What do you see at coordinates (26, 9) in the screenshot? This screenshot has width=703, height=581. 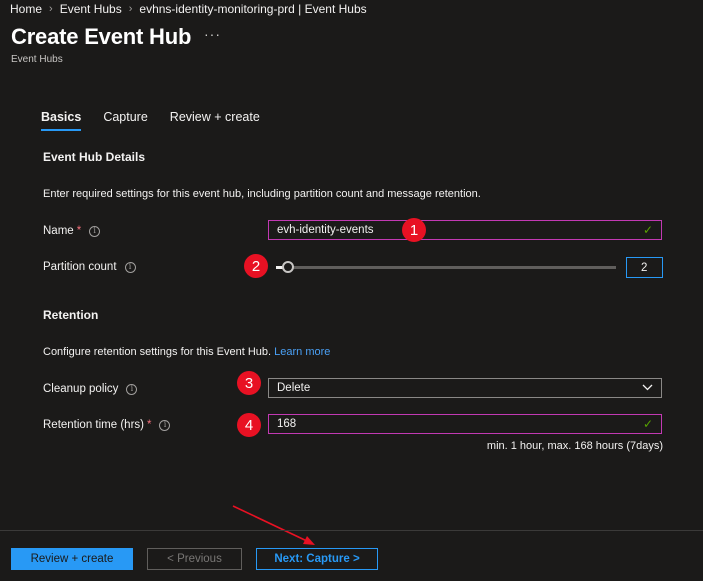 I see `breadcrumb-home: Home` at bounding box center [26, 9].